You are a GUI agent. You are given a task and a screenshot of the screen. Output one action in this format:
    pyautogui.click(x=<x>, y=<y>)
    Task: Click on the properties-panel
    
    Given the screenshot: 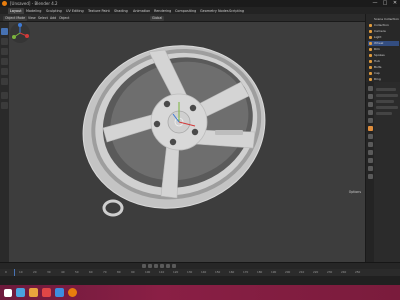 What is the action you would take?
    pyautogui.click(x=382, y=172)
    